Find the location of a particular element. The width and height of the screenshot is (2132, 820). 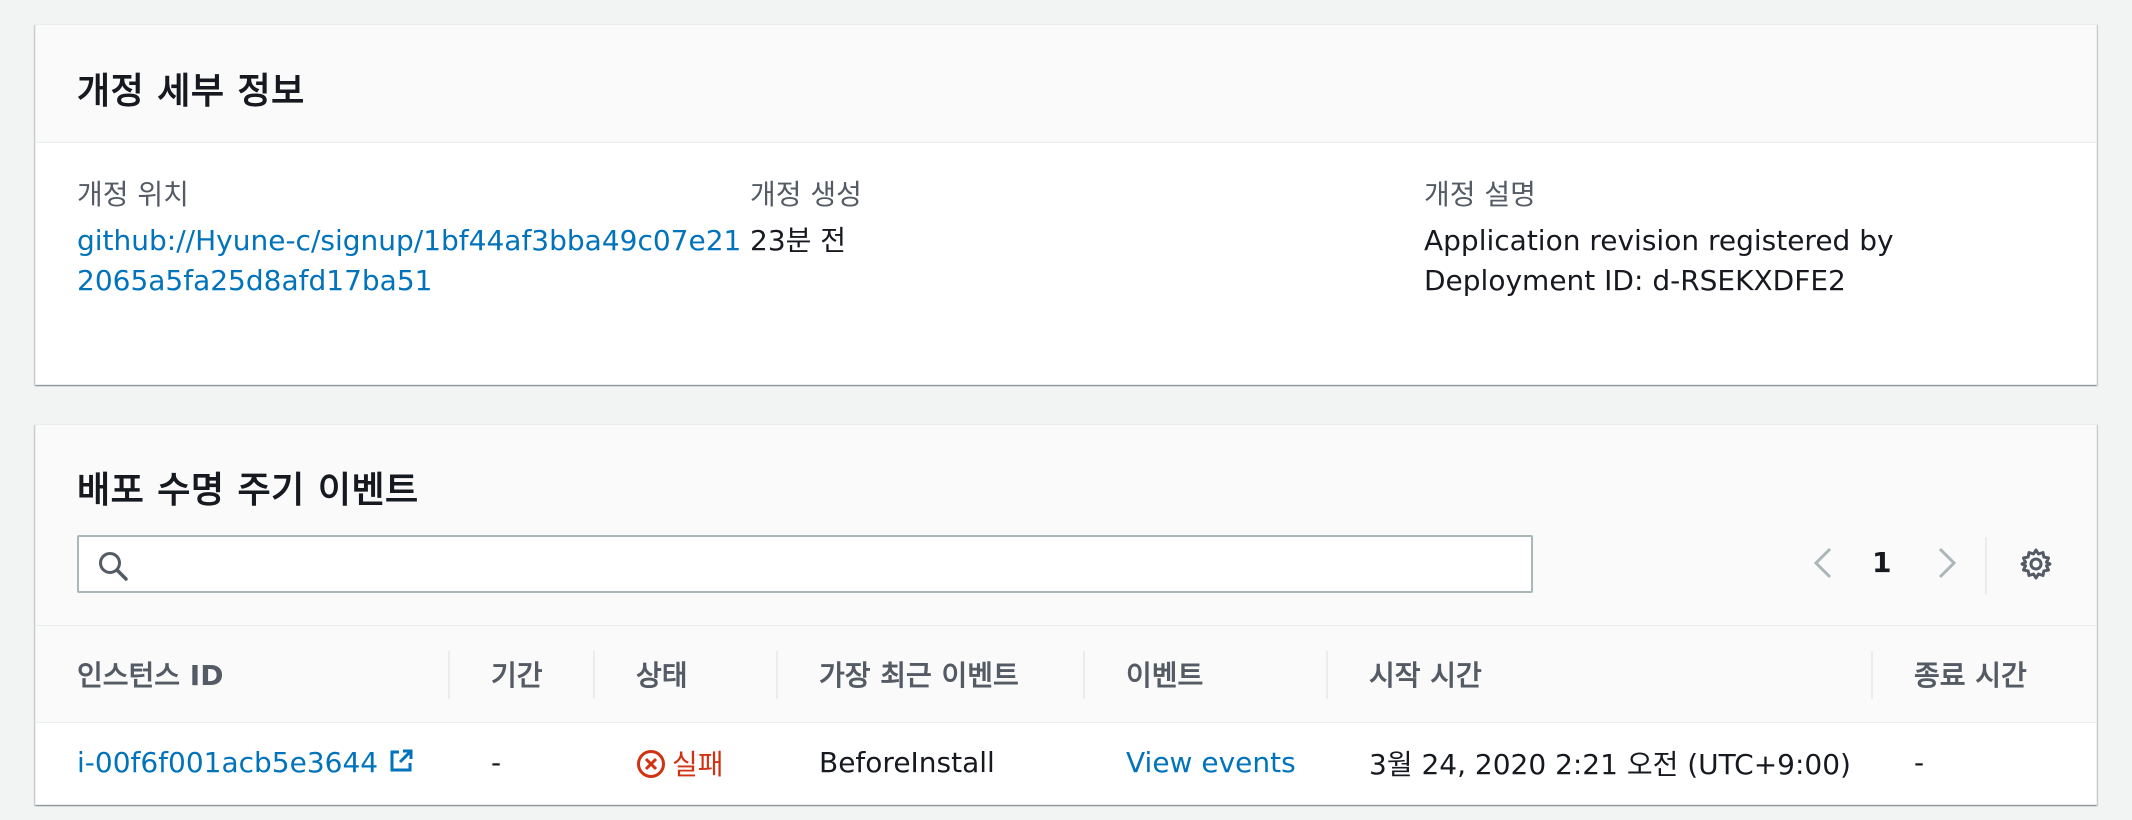

col-end-time: 종료 시간 is located at coordinates (1984, 674).